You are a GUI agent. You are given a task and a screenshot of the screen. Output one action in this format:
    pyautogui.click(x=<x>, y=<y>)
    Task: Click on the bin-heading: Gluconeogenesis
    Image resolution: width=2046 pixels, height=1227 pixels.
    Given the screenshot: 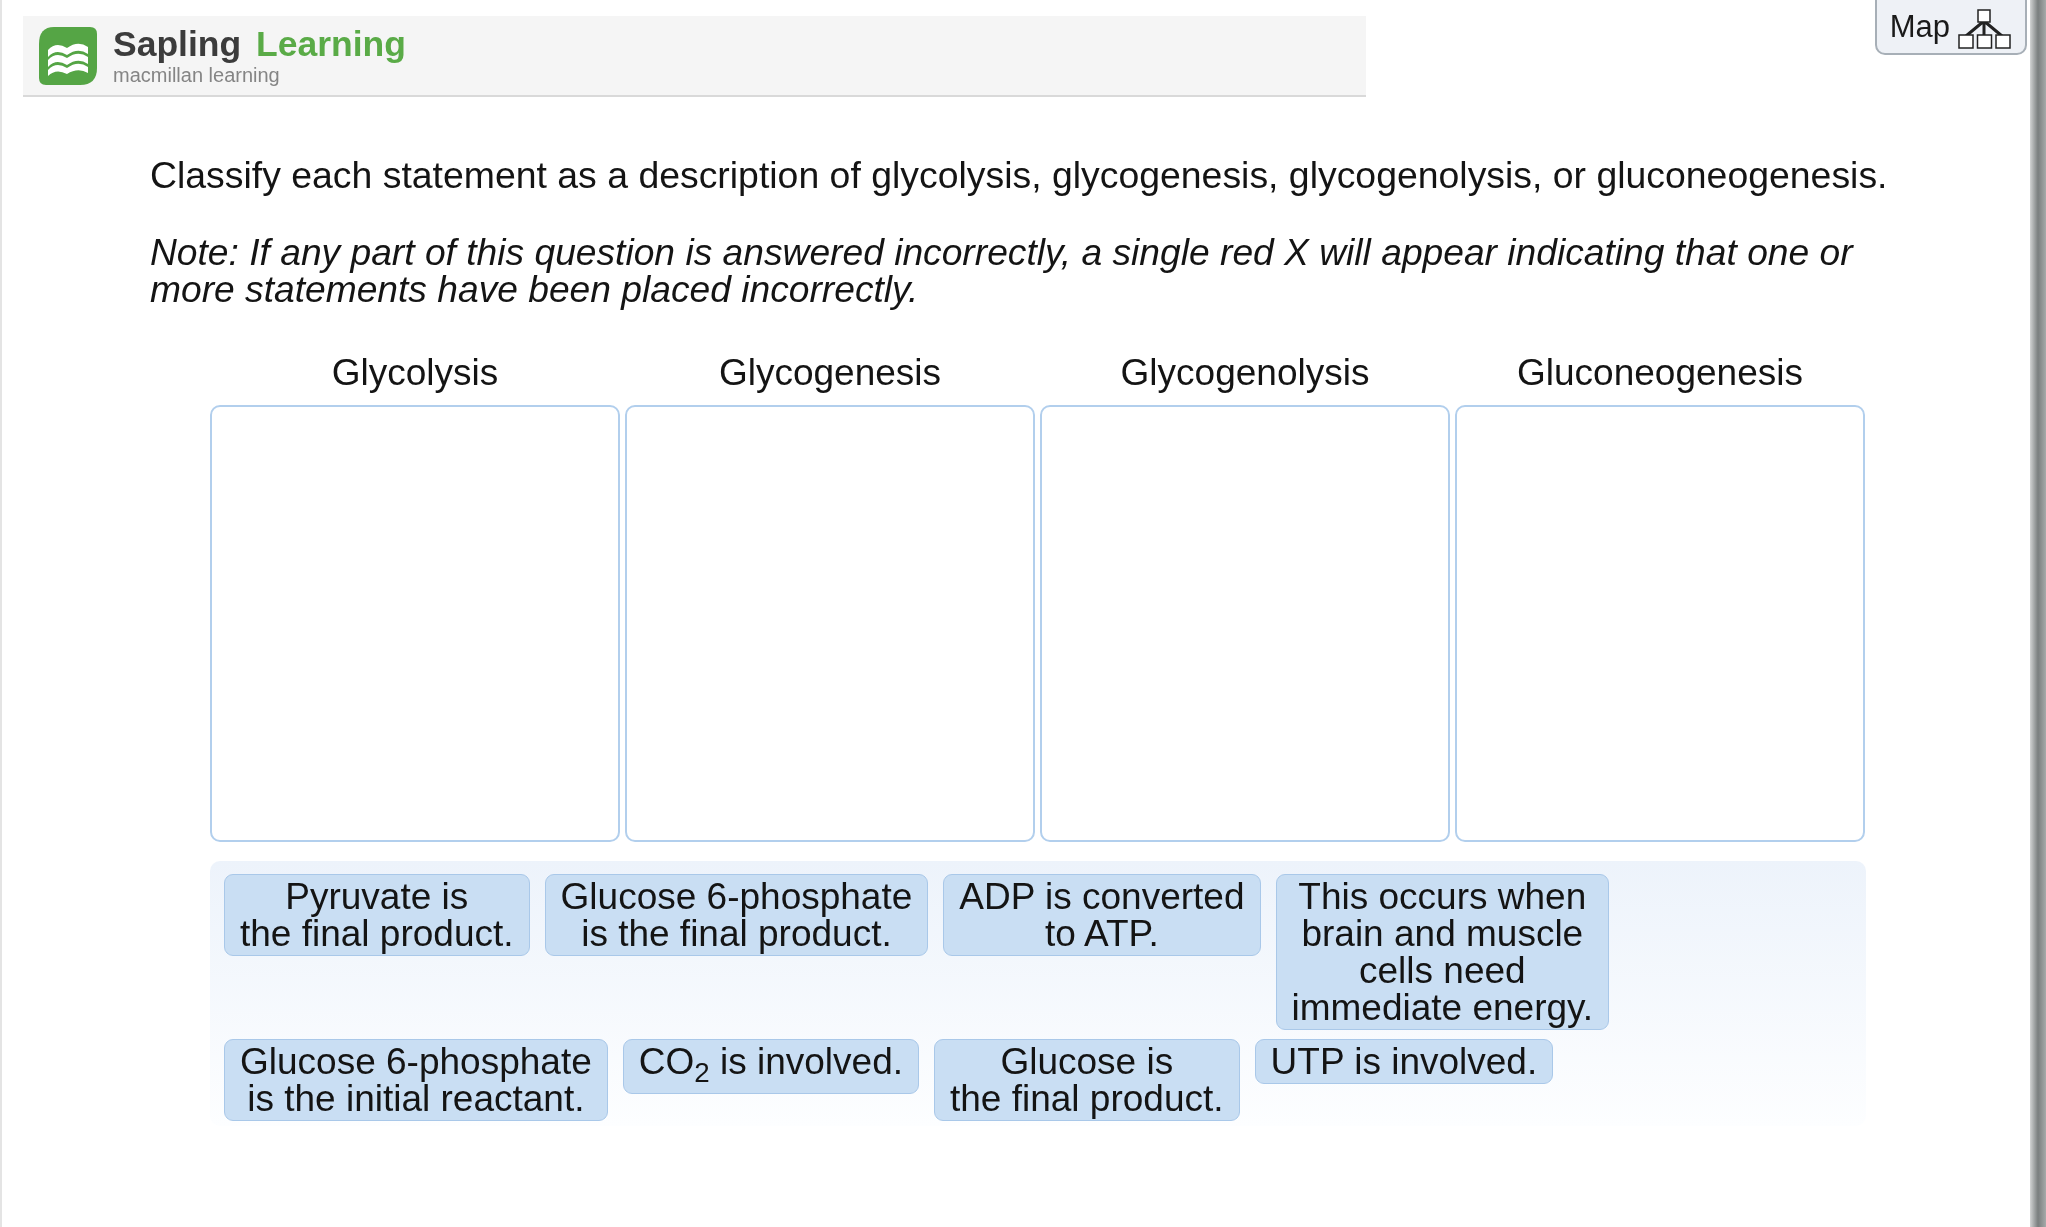 What is the action you would take?
    pyautogui.click(x=1660, y=373)
    